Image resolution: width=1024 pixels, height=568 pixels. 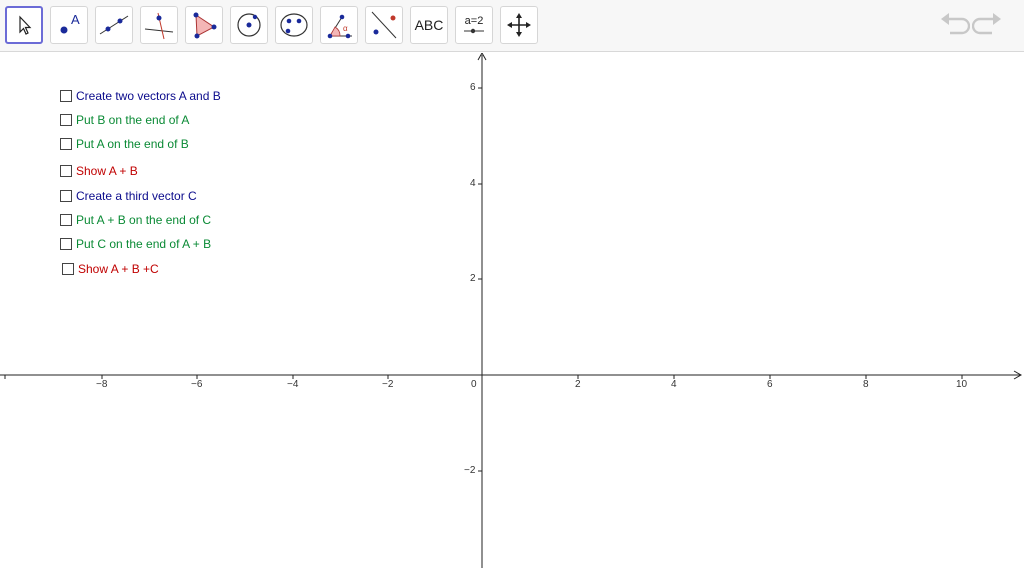 What do you see at coordinates (962, 384) in the screenshot?
I see `x-tick-label: 10` at bounding box center [962, 384].